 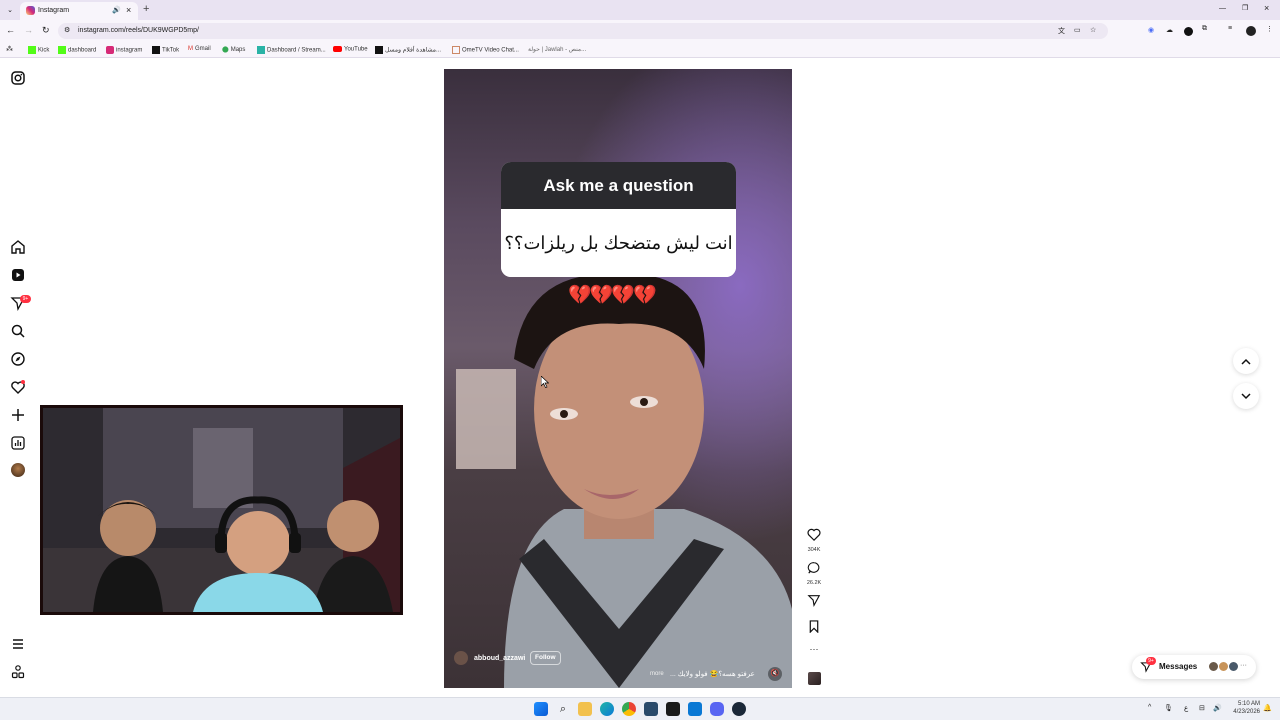 I want to click on apps-icon: ⁂, so click(x=9, y=49).